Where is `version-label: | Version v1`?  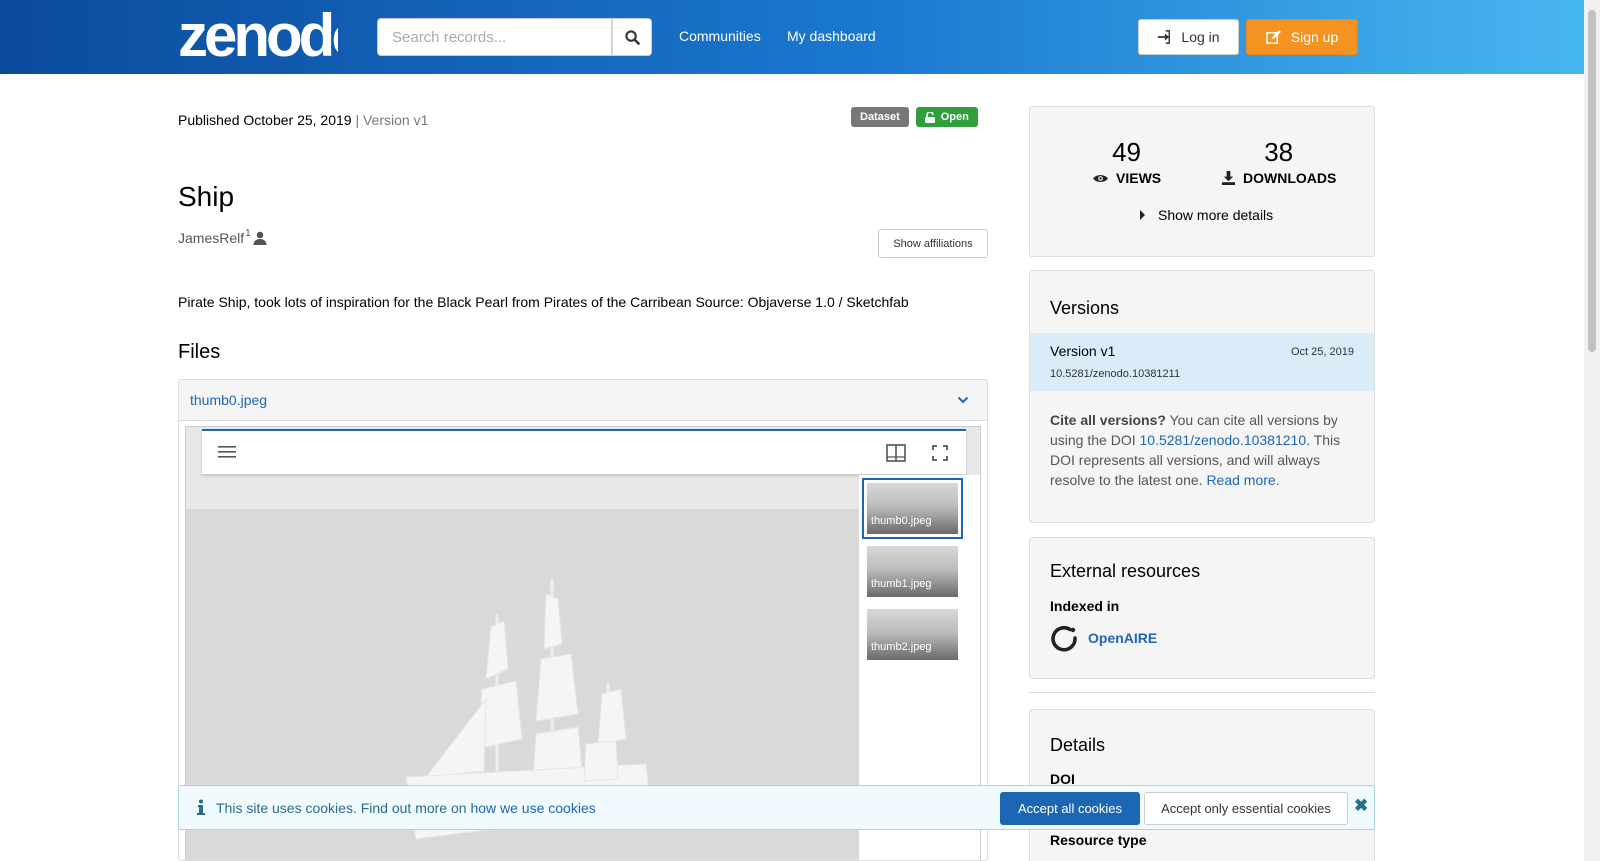 version-label: | Version v1 is located at coordinates (392, 120).